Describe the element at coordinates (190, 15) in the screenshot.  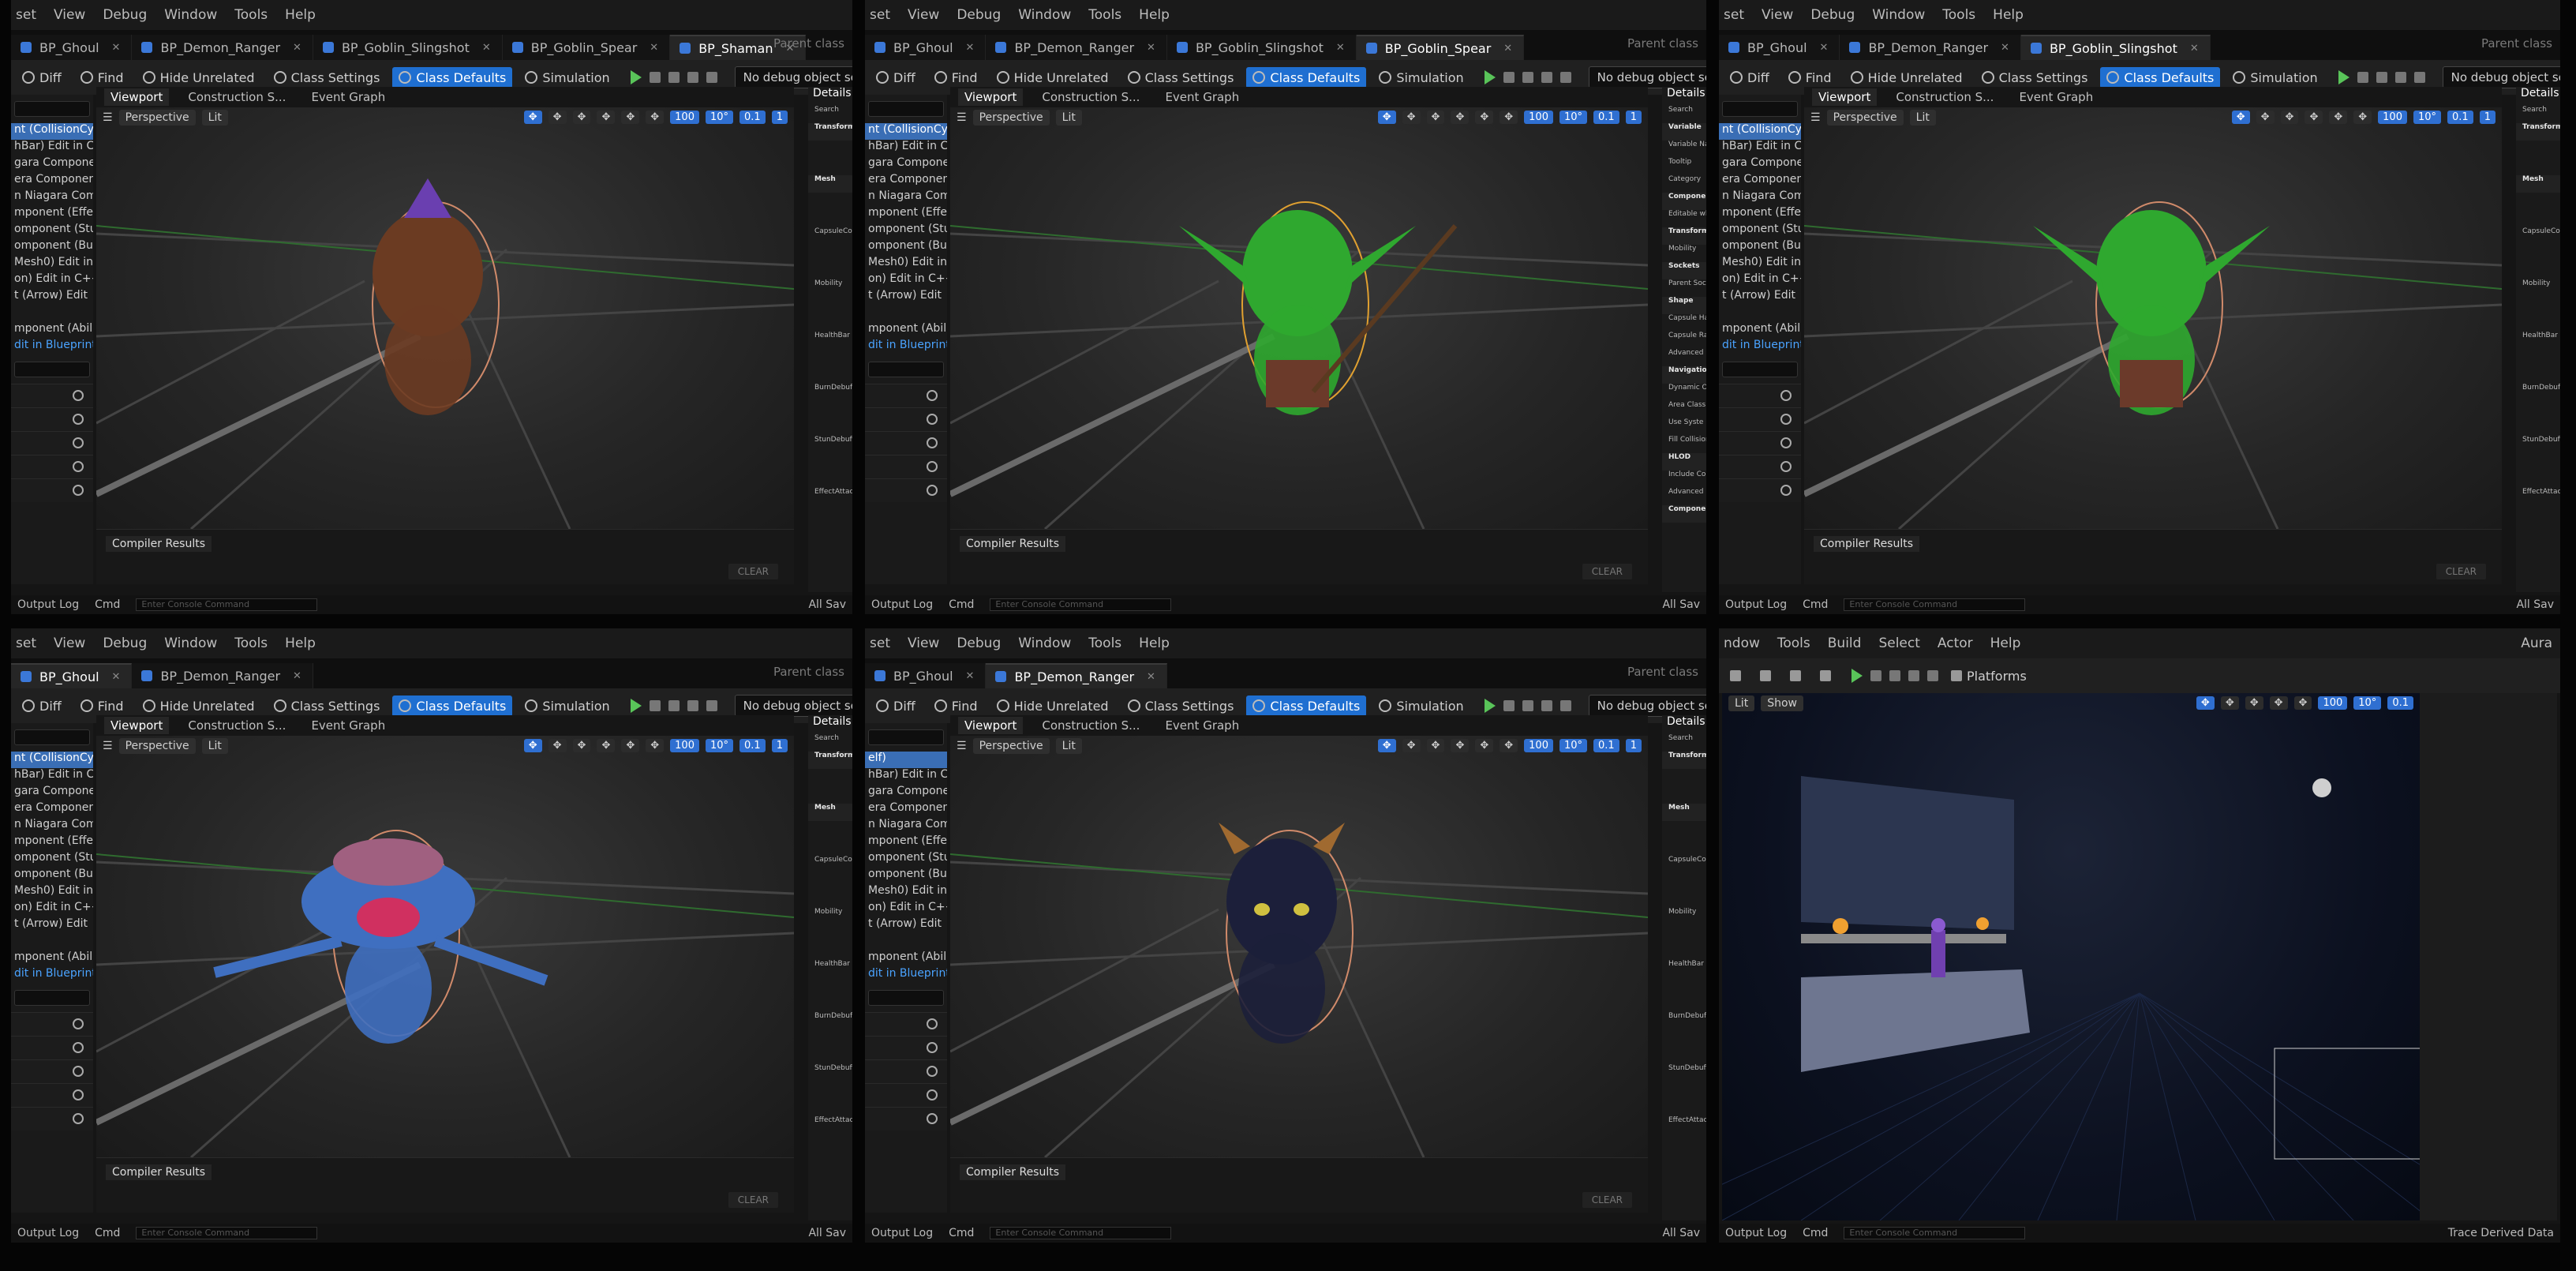
I see `menu-item-3: Window` at that location.